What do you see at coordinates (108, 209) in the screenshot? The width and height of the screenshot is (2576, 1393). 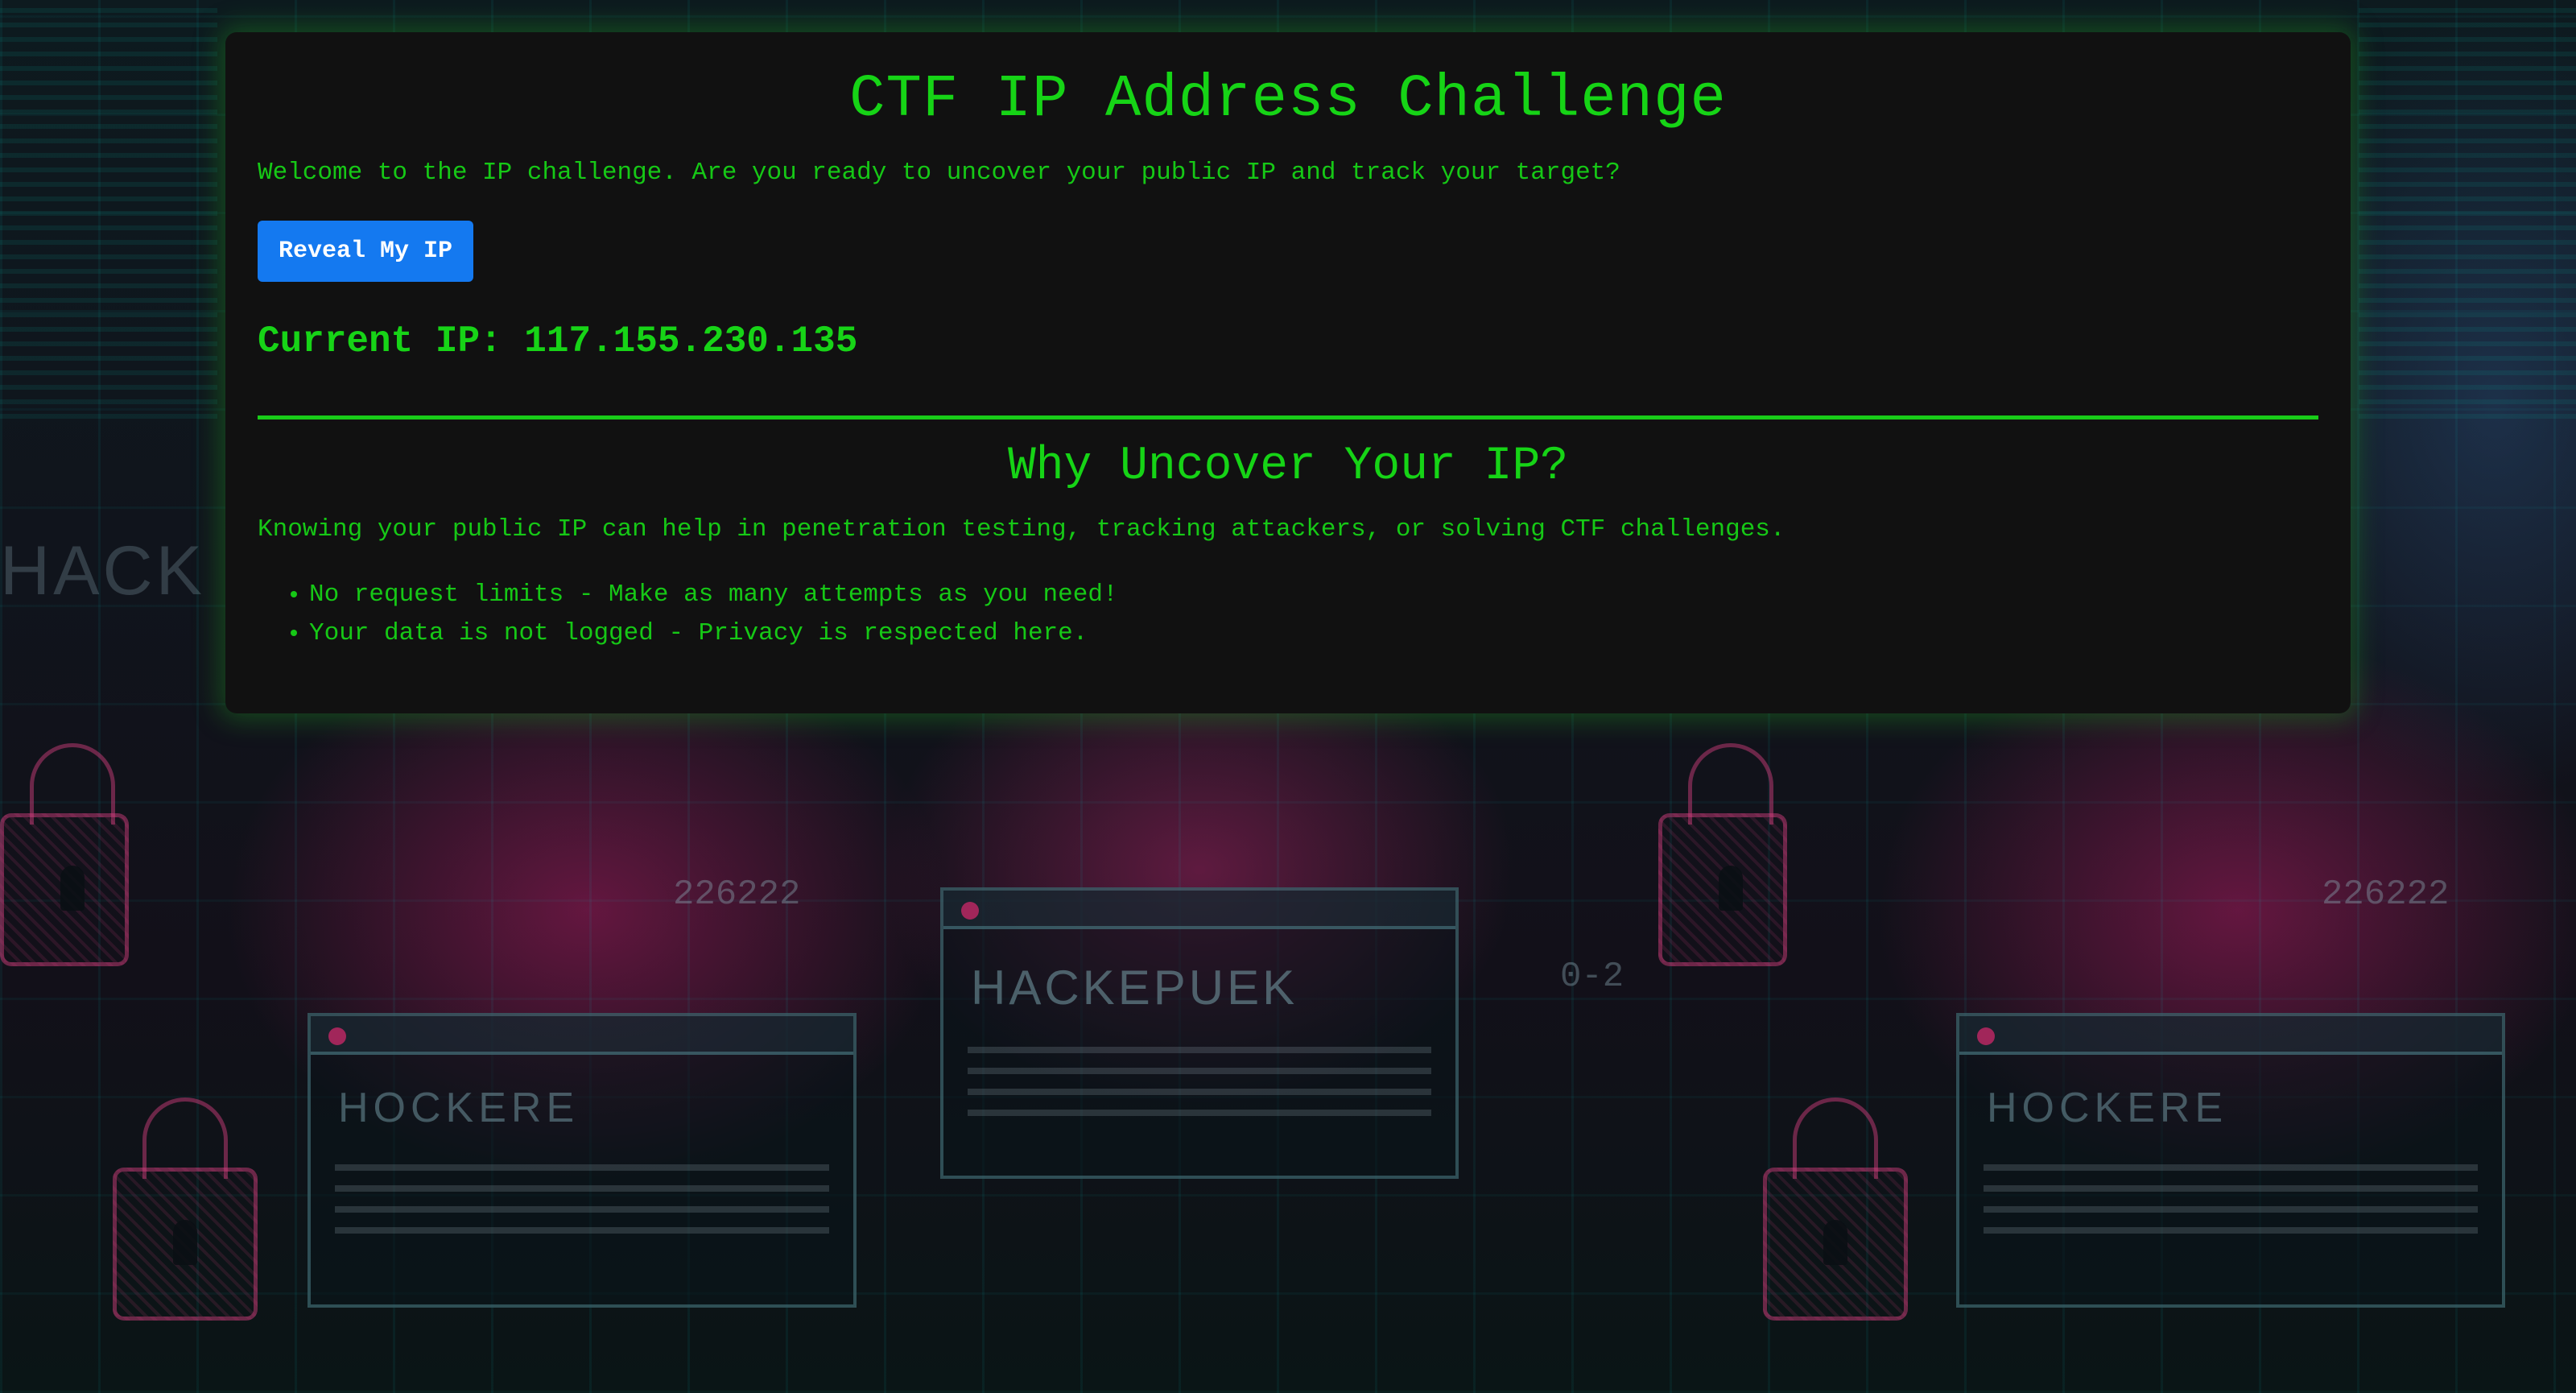 I see `code-rain-left` at bounding box center [108, 209].